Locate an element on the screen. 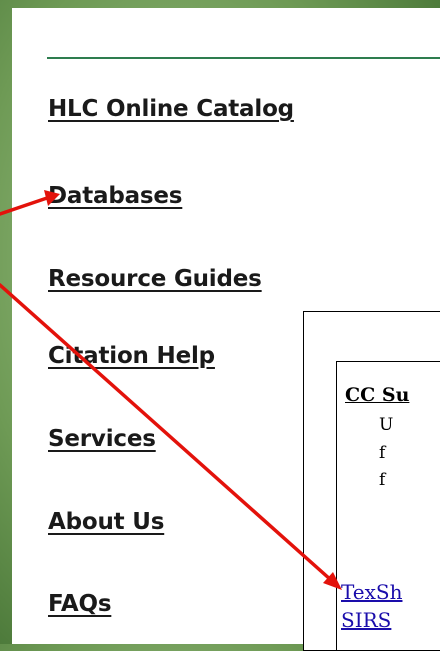  arrow-to-databases-head is located at coordinates (52, 198).